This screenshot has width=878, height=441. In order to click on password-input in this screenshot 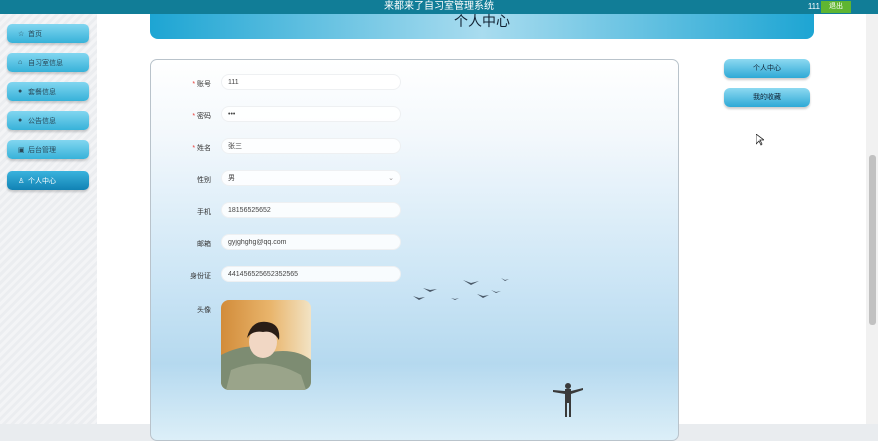, I will do `click(311, 114)`.